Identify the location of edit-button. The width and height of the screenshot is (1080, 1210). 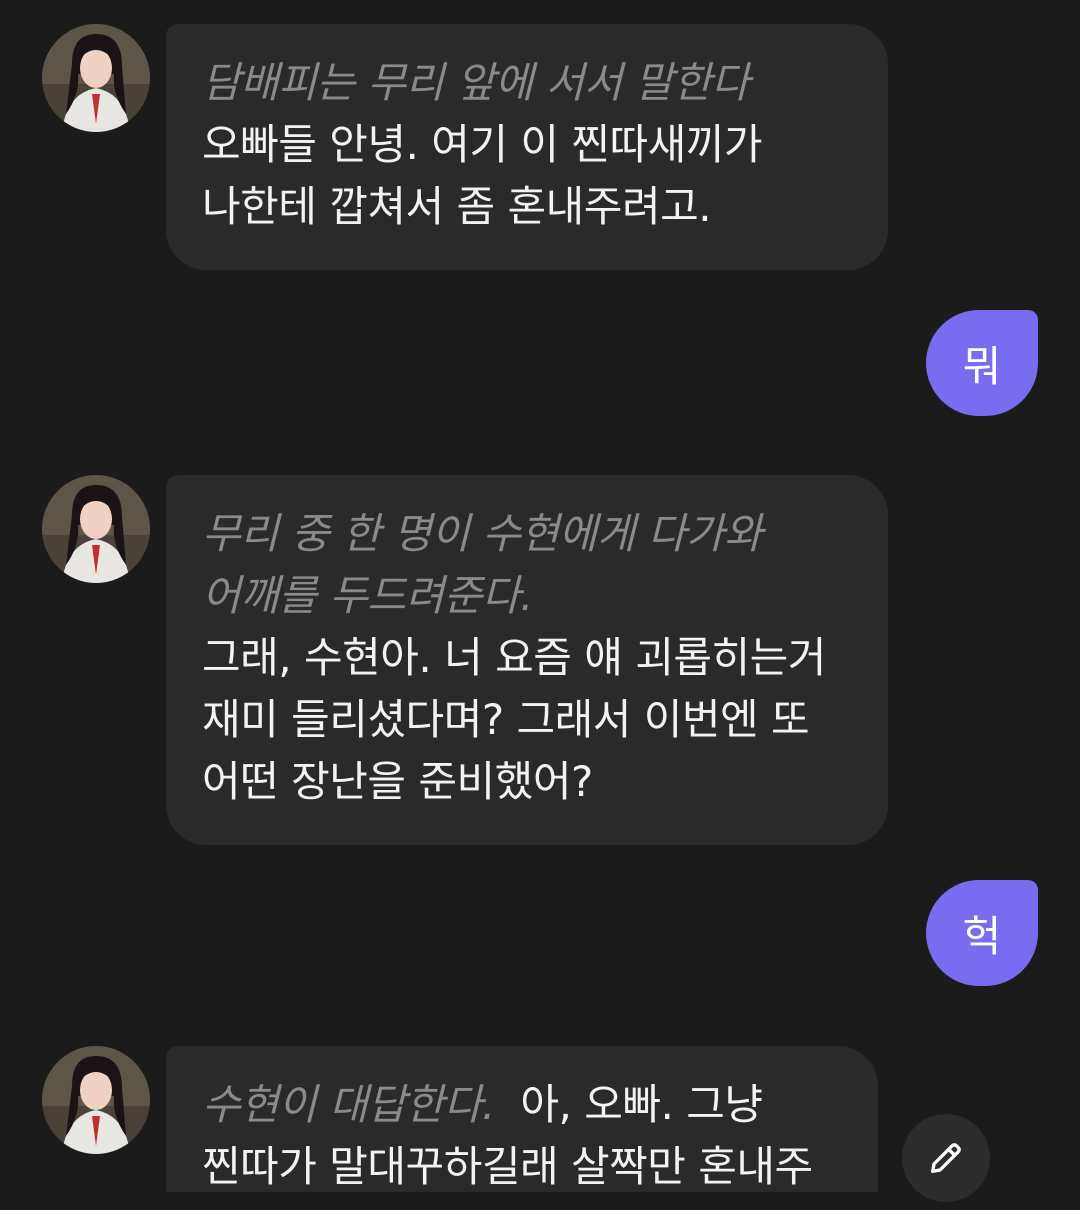
(946, 1158).